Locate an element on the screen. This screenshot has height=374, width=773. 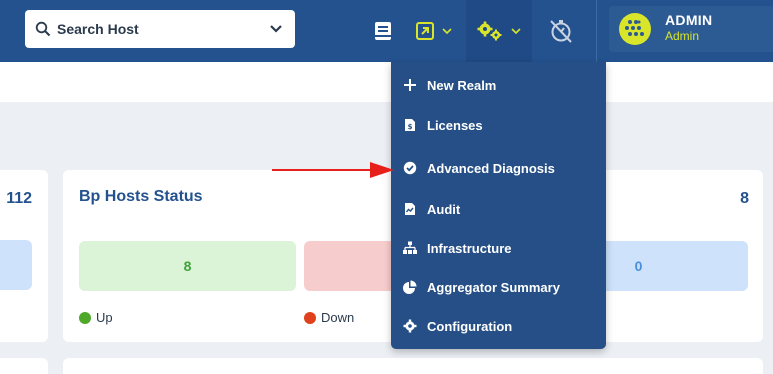
annotation-arrow-icon is located at coordinates (333, 170).